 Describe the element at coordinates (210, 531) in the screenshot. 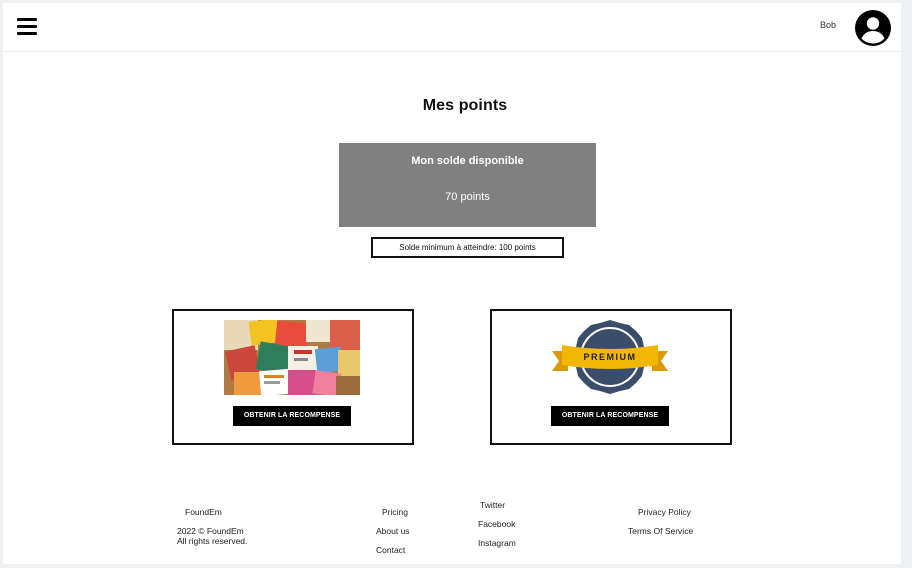

I see `copyright-line-1: 2022 © FoundEm` at that location.